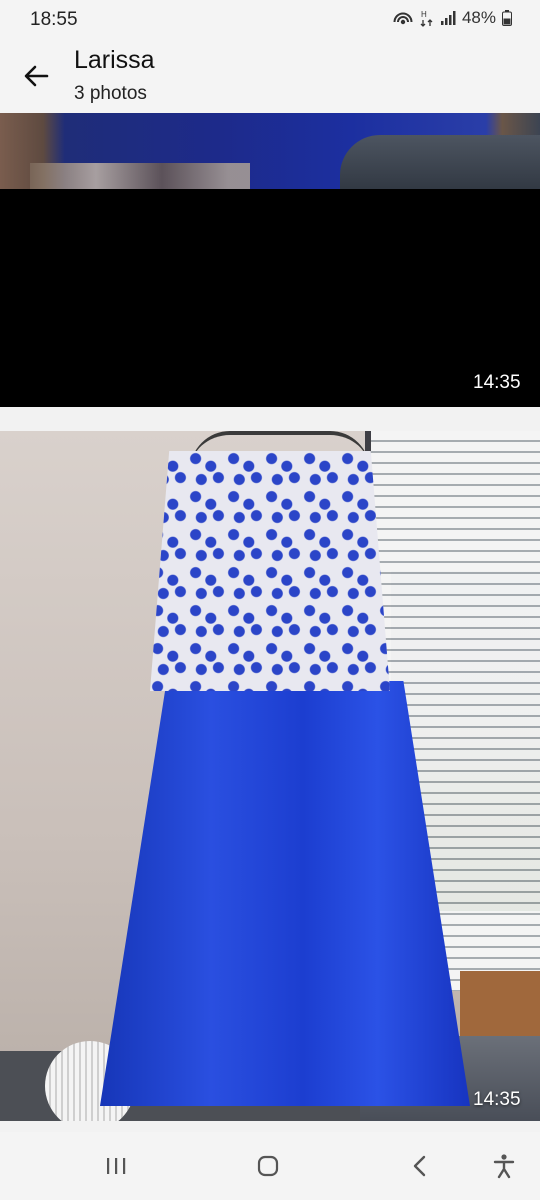 This screenshot has width=540, height=1200. What do you see at coordinates (448, 18) in the screenshot?
I see `signal-icon` at bounding box center [448, 18].